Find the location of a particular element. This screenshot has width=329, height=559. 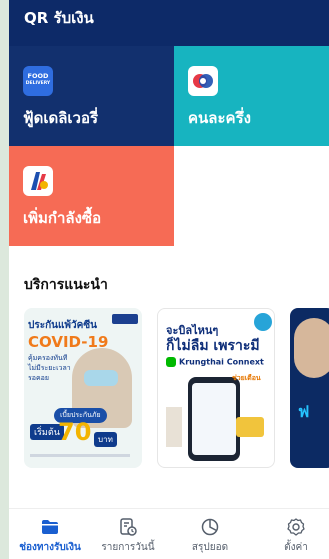

food-delivery-icon: FOOD DELIVERY is located at coordinates (38, 81).